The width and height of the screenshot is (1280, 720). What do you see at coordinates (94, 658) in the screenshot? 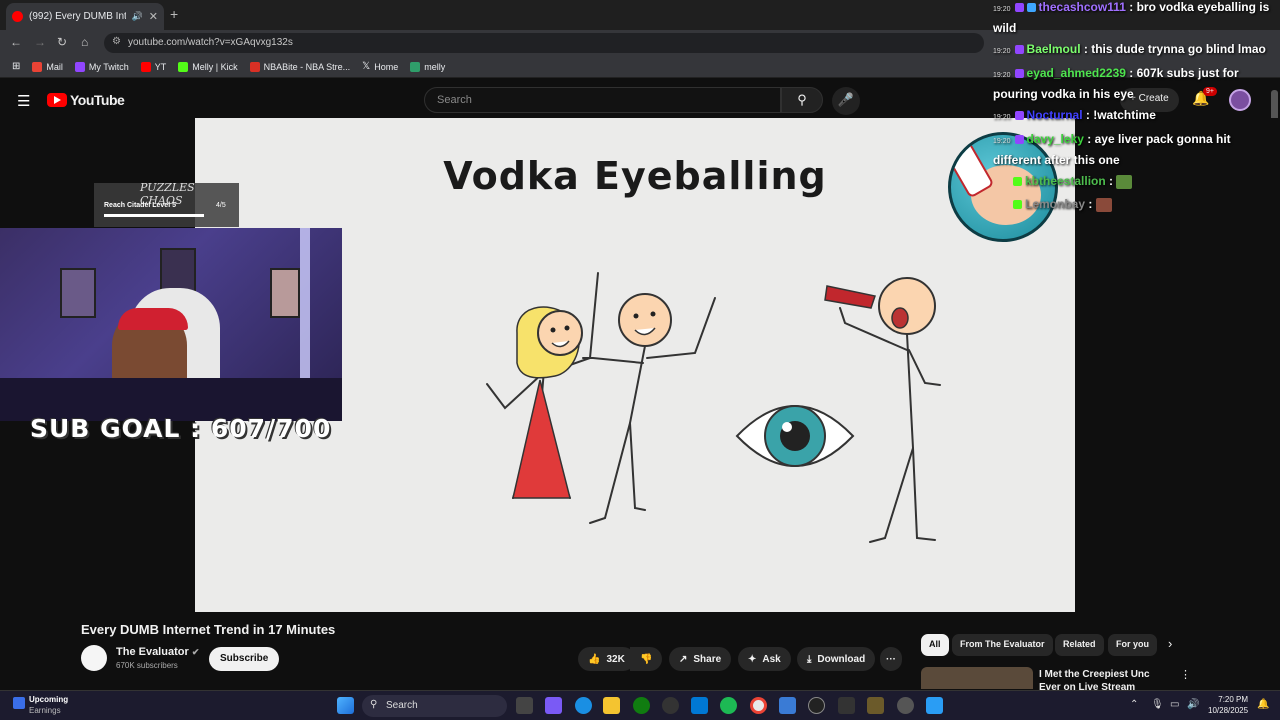
I see `channel-avatar` at bounding box center [94, 658].